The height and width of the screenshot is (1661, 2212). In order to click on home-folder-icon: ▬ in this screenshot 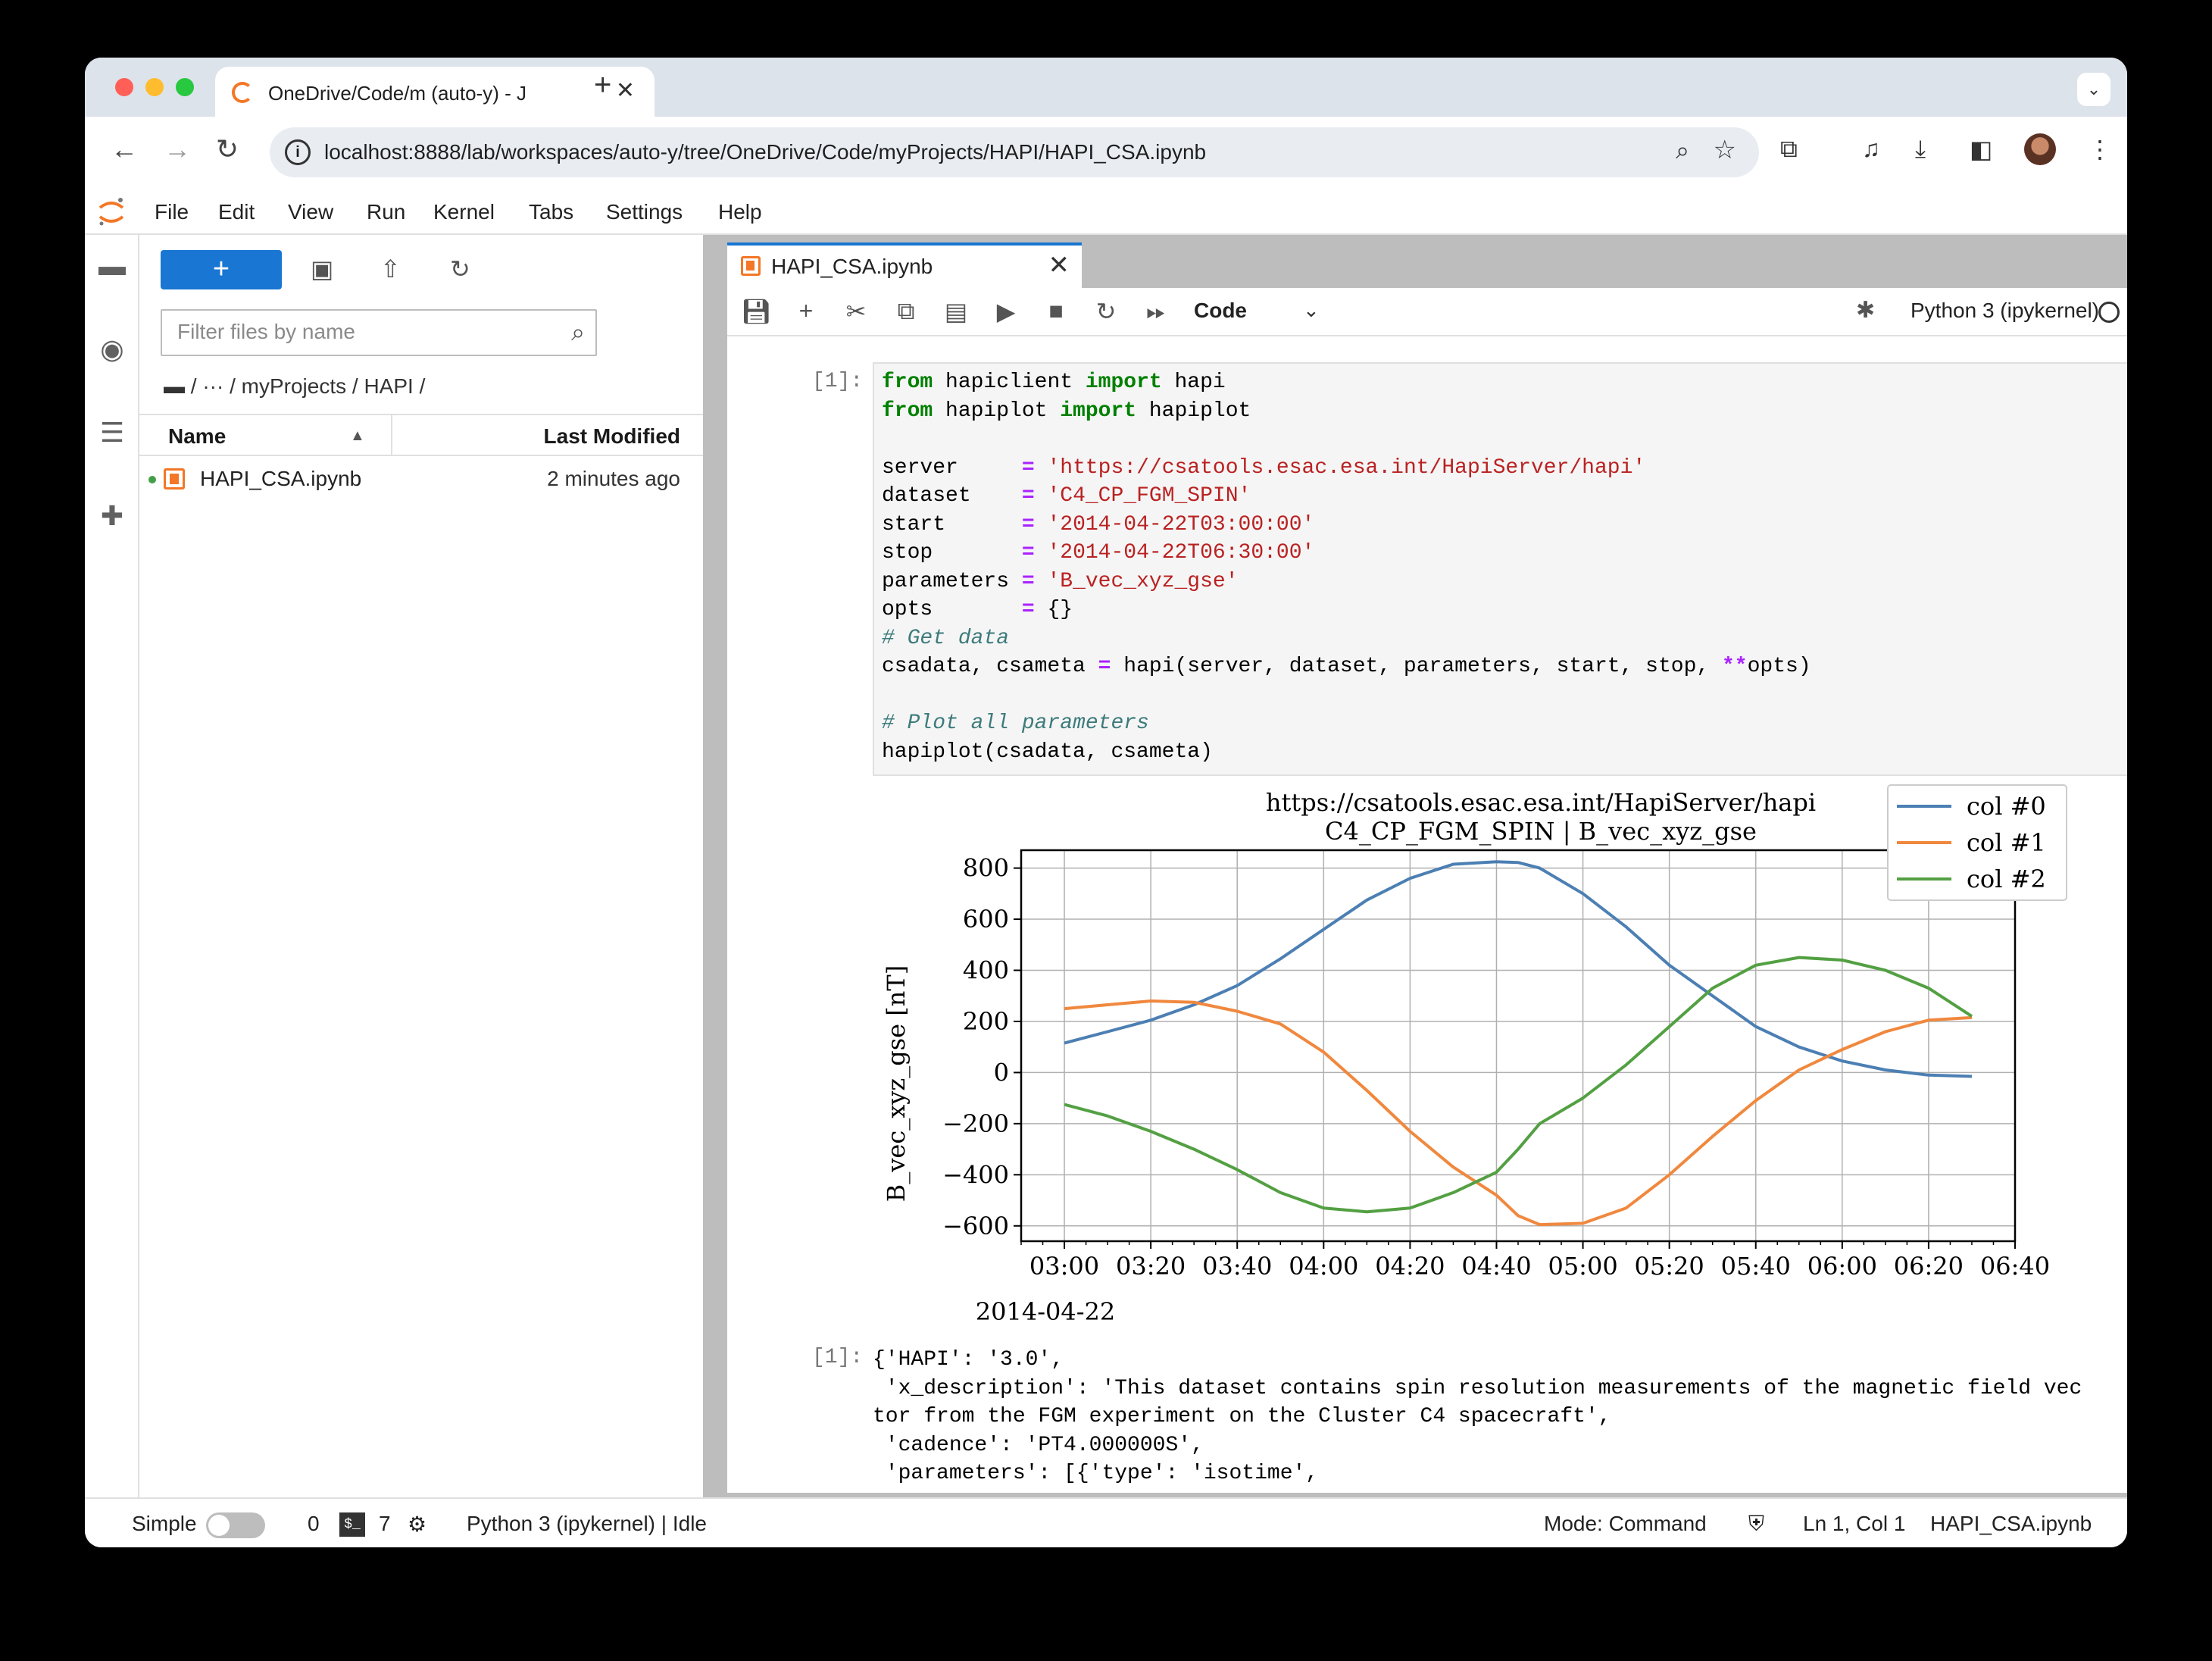, I will do `click(175, 386)`.